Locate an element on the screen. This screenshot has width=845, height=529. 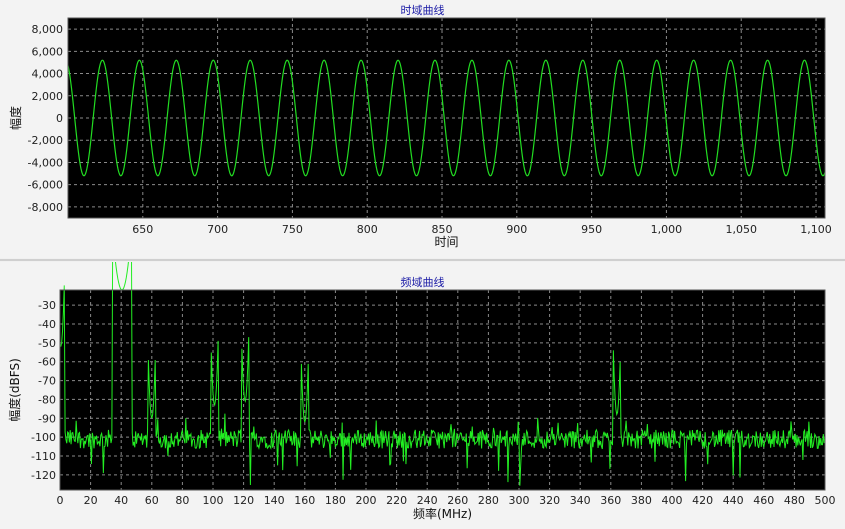
freq-xtick-label: 380 is located at coordinates (641, 500).